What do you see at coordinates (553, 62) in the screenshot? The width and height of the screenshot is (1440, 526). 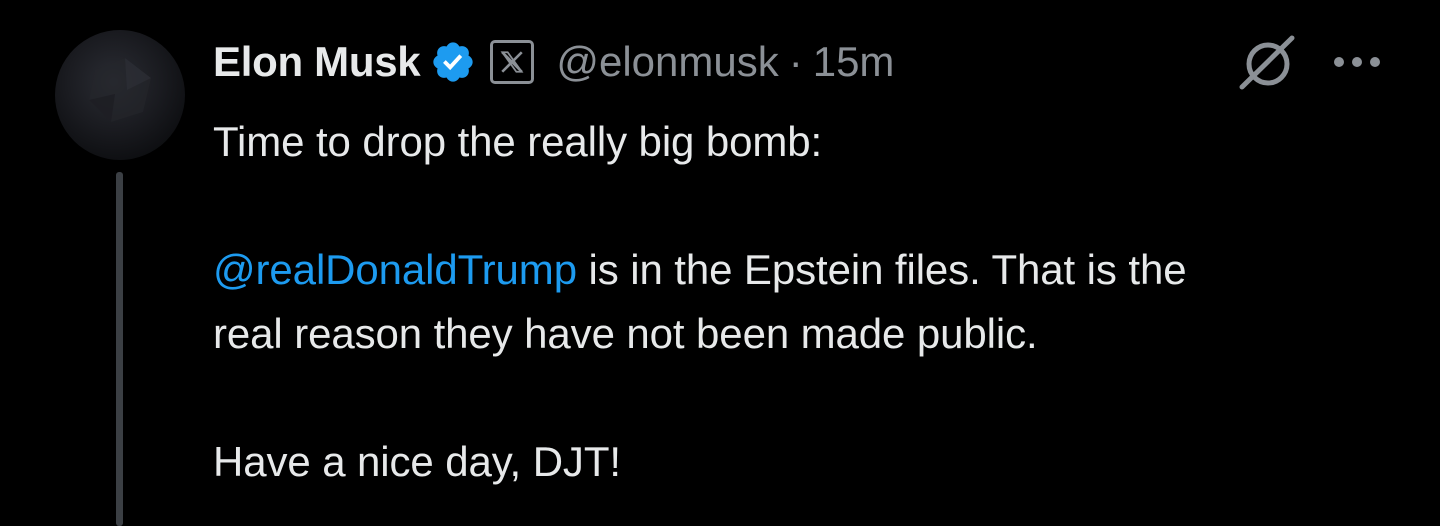 I see `tweet-header: Elon Musk @elonmusk · 15m` at bounding box center [553, 62].